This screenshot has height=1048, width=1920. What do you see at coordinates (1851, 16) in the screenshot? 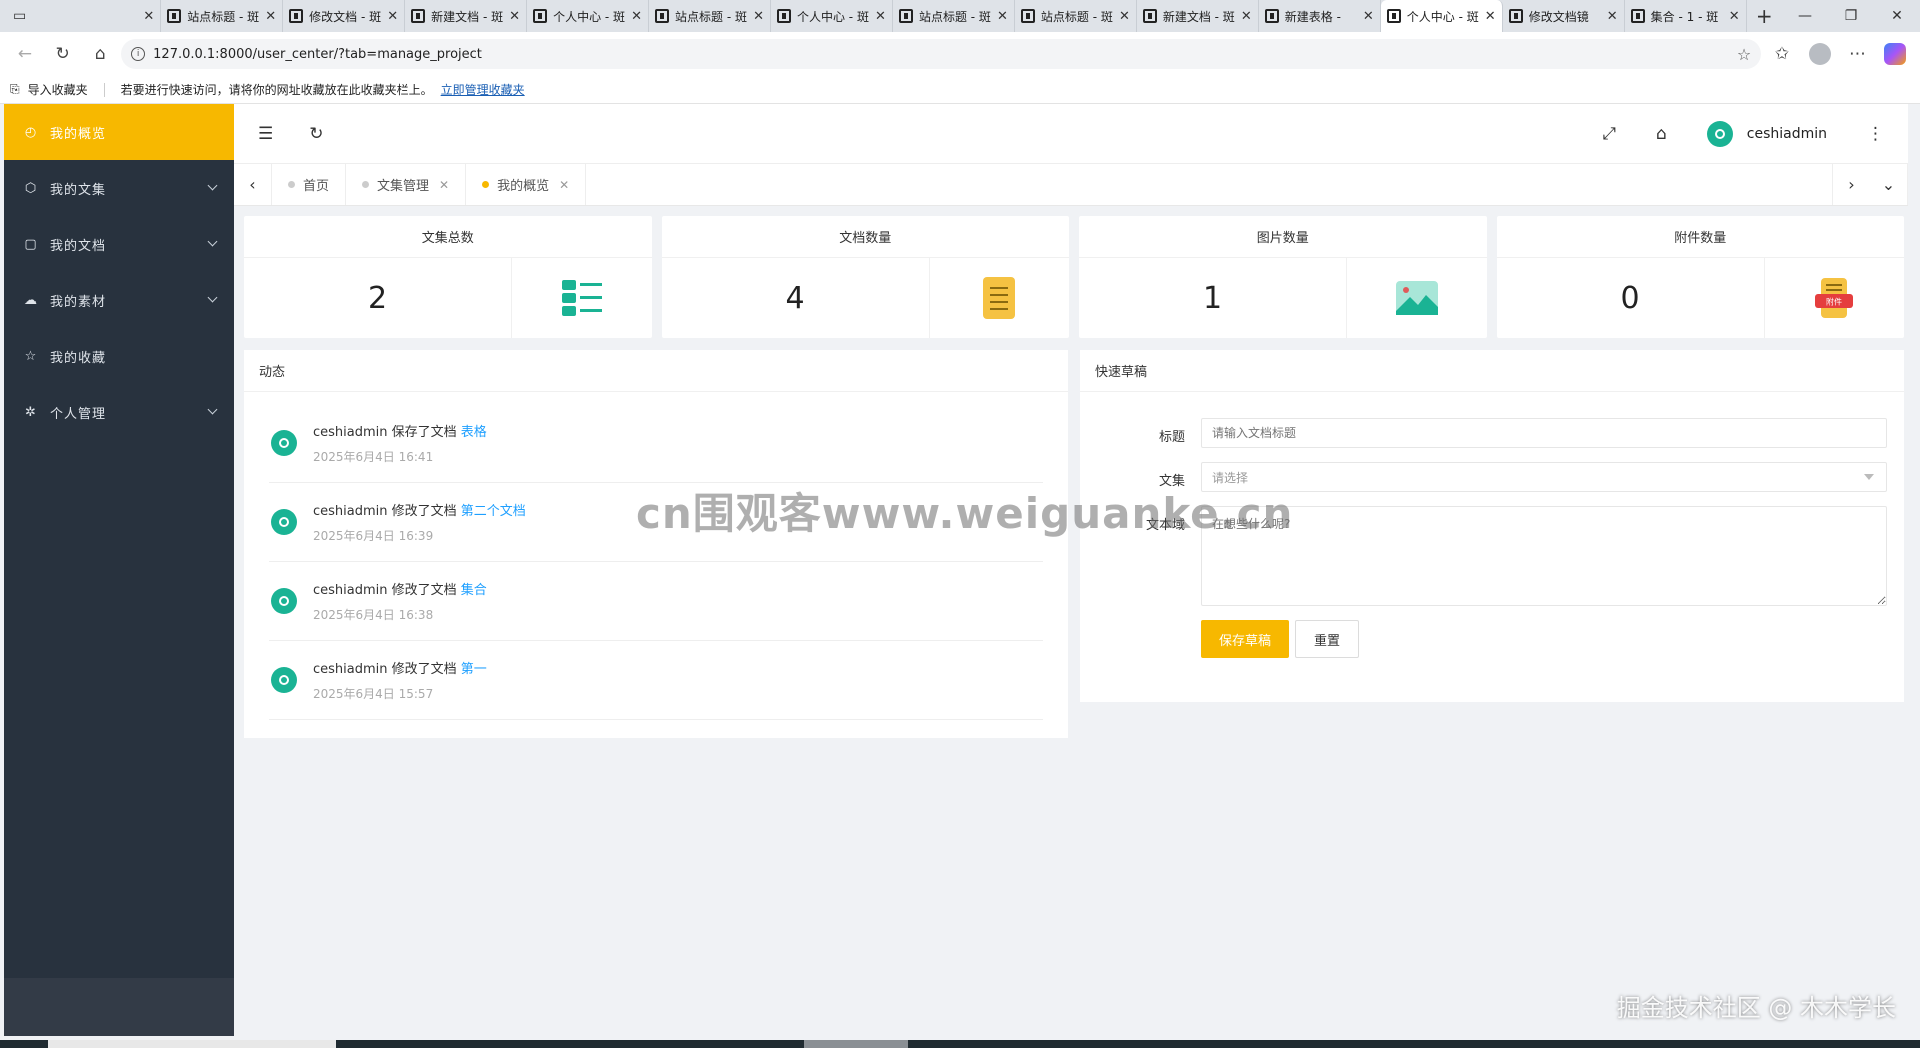
I see `restore-icon: ❐` at bounding box center [1851, 16].